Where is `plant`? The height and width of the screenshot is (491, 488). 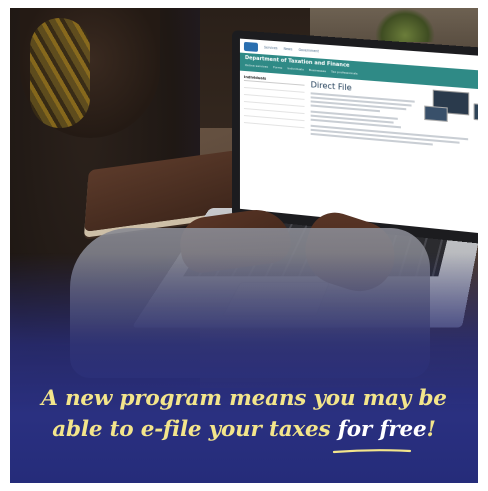 plant is located at coordinates (405, 25).